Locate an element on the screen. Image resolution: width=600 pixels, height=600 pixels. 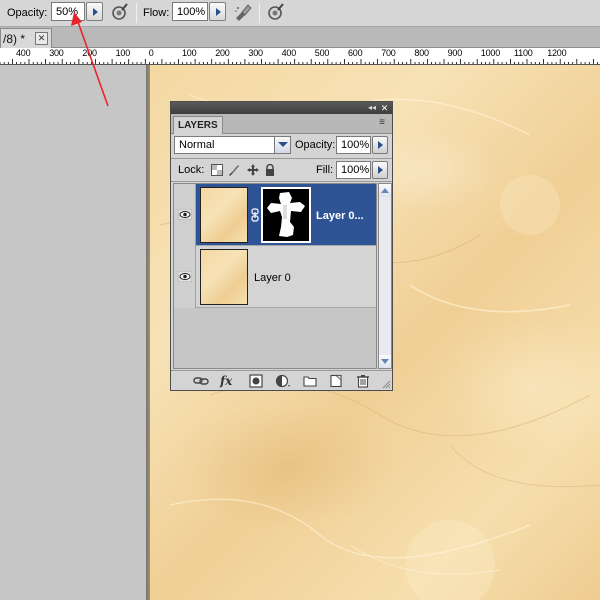
layer-mask-thumbnail is located at coordinates (286, 215).